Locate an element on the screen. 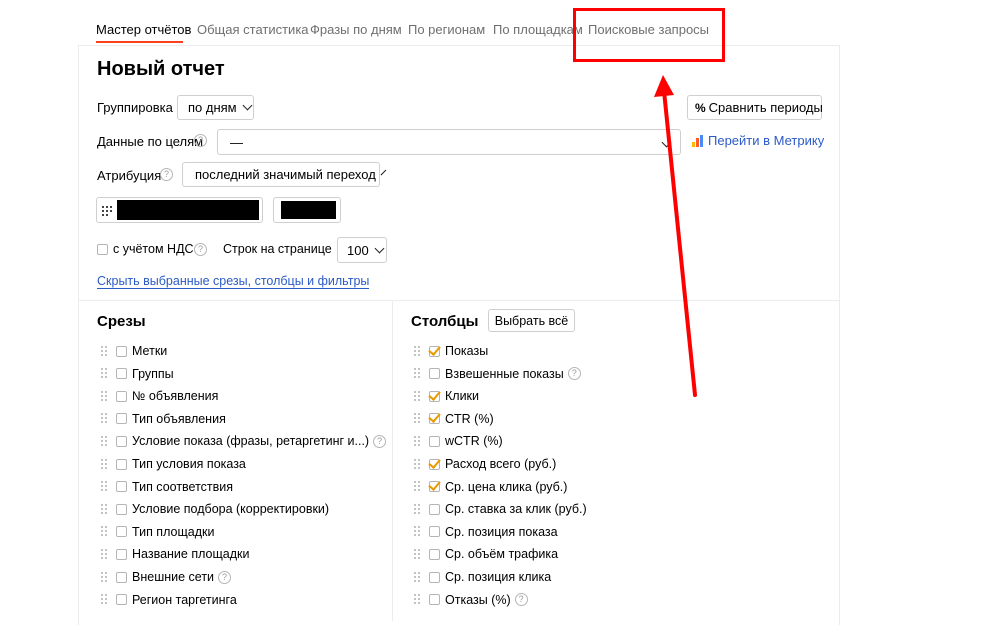  slice-item: Тип объявления is located at coordinates (163, 419).